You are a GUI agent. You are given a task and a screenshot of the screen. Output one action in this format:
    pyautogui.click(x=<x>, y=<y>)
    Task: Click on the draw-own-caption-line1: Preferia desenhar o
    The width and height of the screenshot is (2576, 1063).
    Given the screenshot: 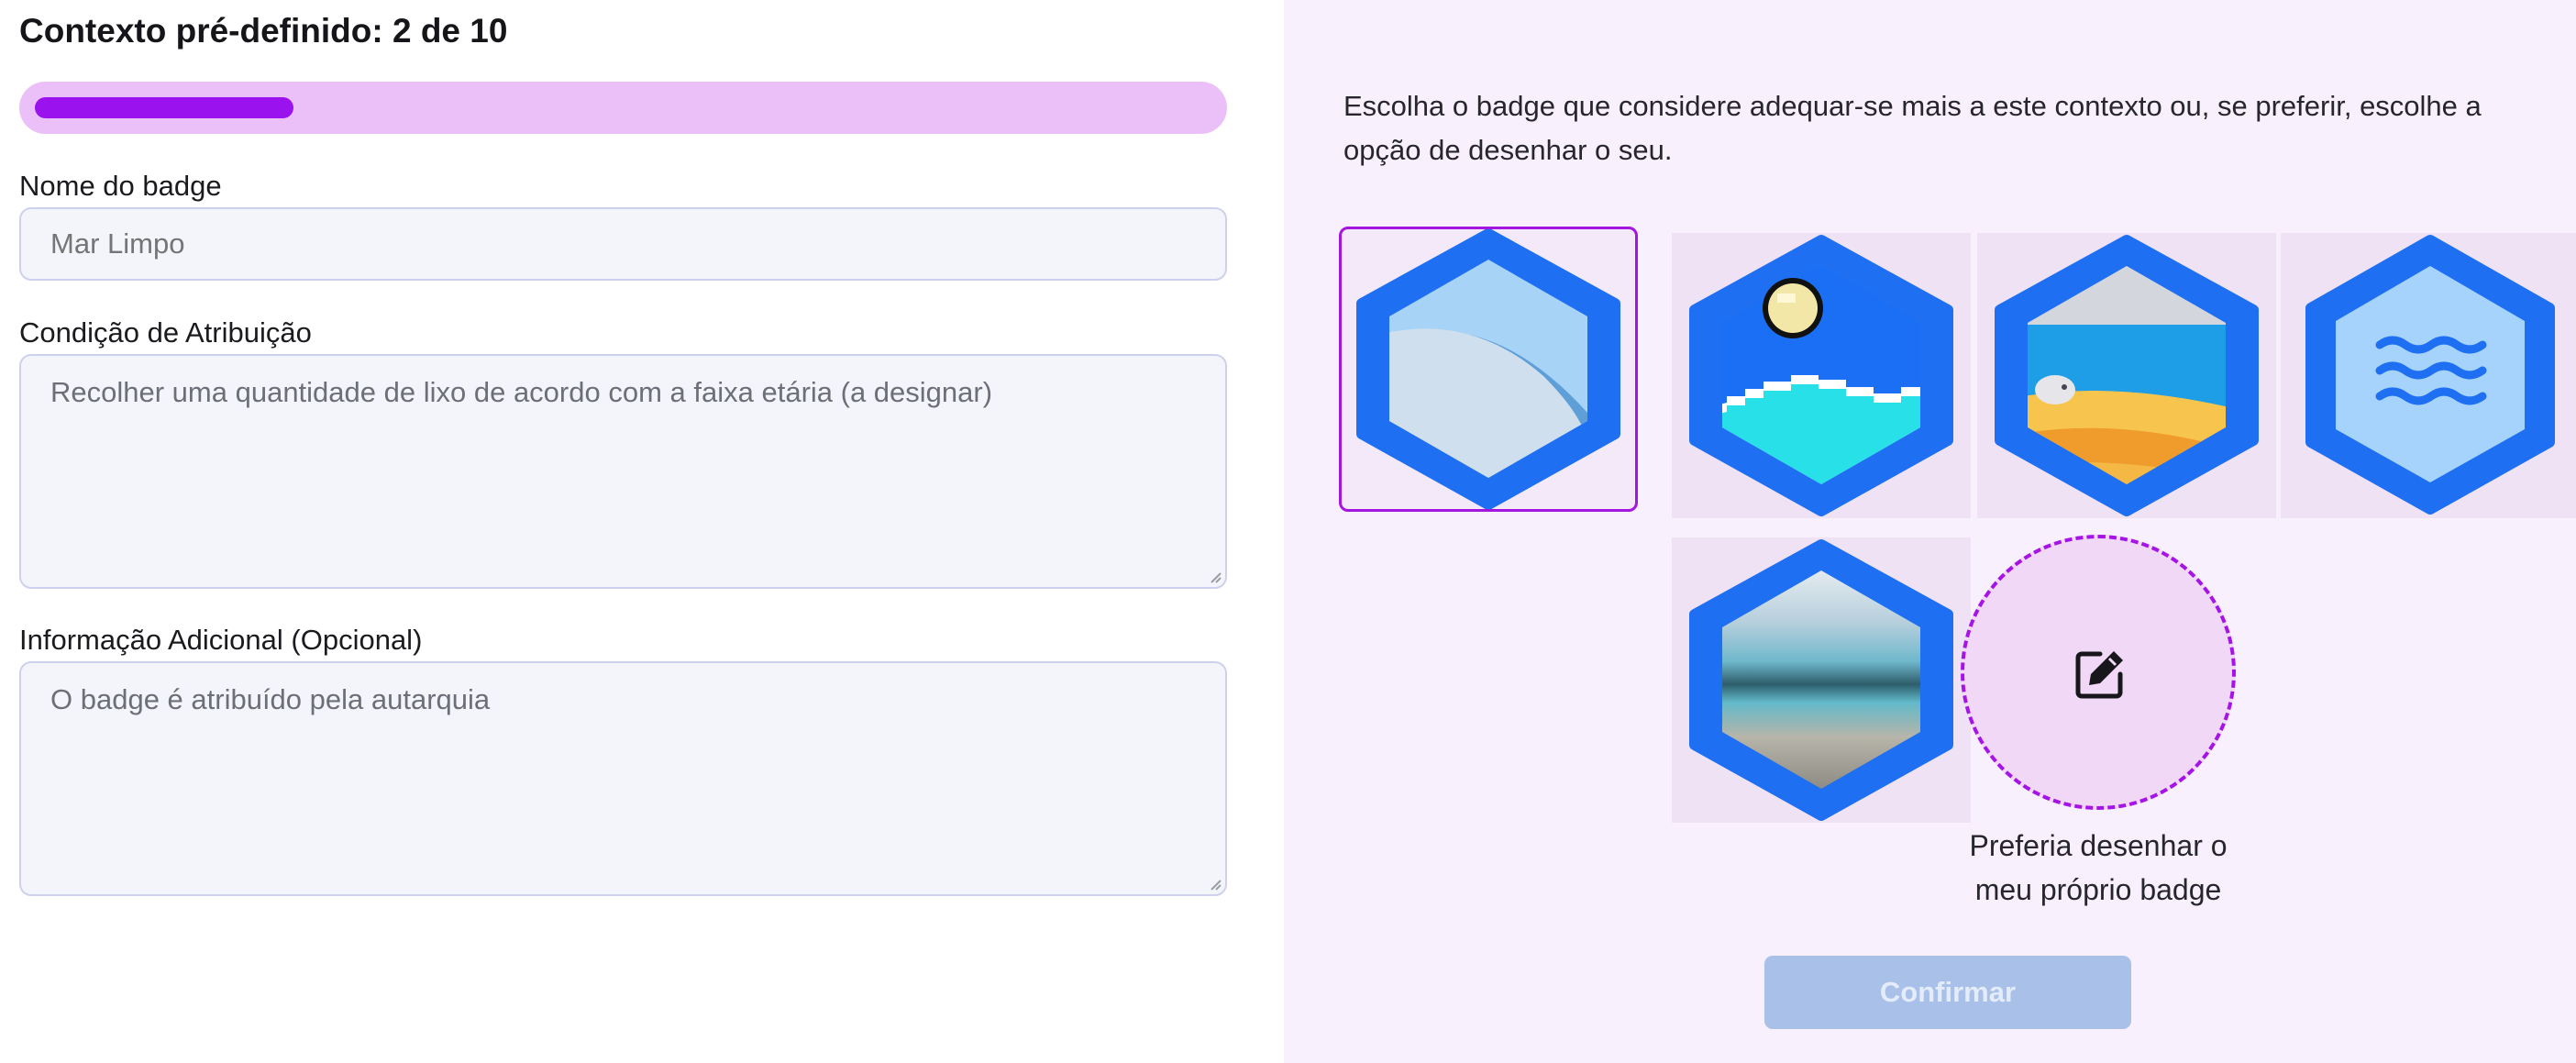 What is the action you would take?
    pyautogui.click(x=2098, y=846)
    